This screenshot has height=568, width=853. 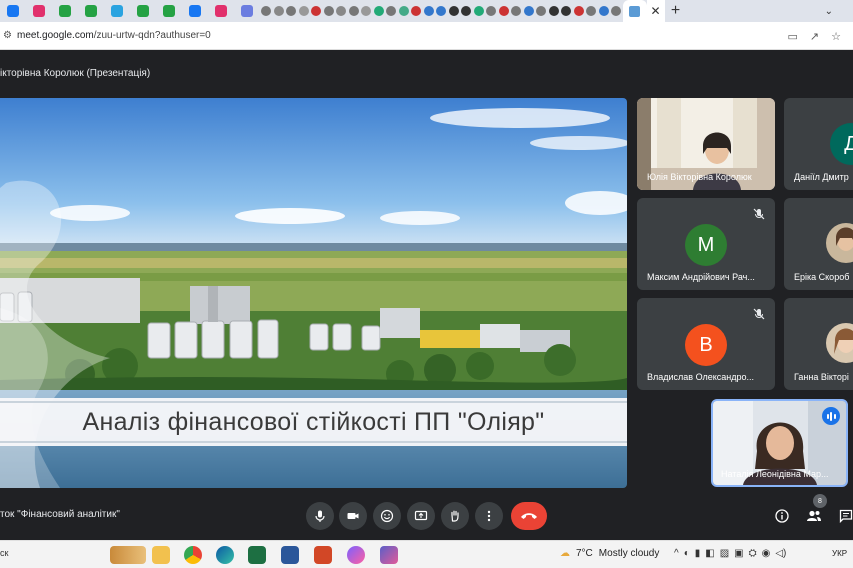 I want to click on people-button, so click(x=814, y=516).